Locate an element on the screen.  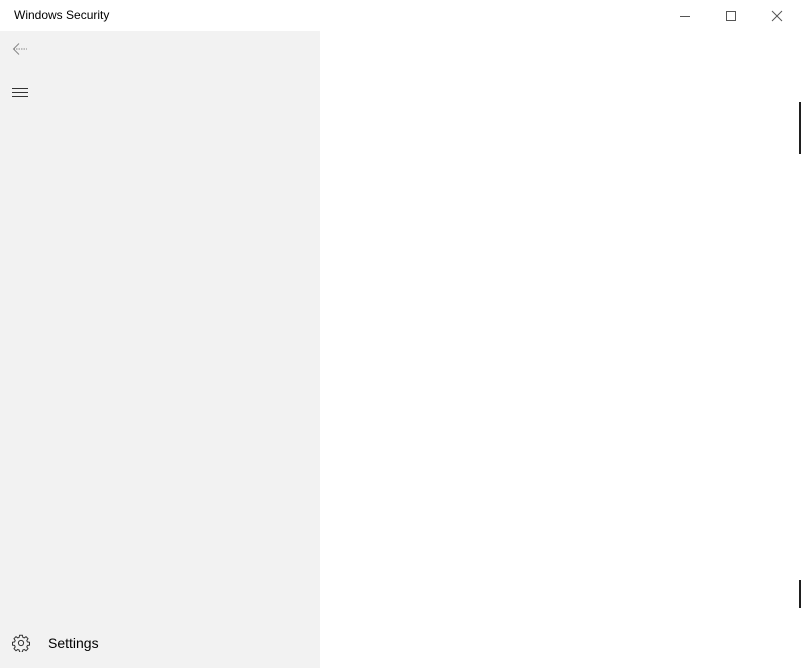
minimize-button is located at coordinates (685, 15).